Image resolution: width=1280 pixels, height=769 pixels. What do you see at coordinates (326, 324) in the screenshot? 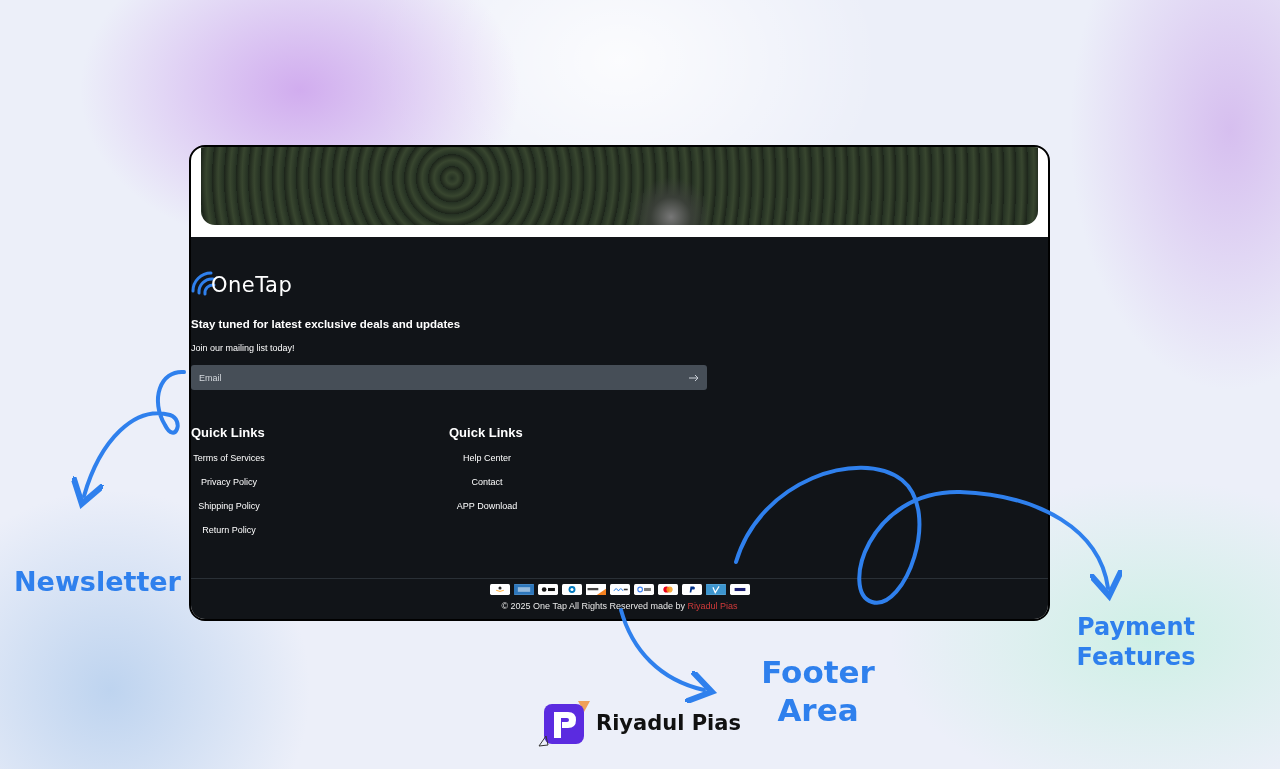
I see `newsletter-heading: Stay tuned for latest exclusive deals and updates` at bounding box center [326, 324].